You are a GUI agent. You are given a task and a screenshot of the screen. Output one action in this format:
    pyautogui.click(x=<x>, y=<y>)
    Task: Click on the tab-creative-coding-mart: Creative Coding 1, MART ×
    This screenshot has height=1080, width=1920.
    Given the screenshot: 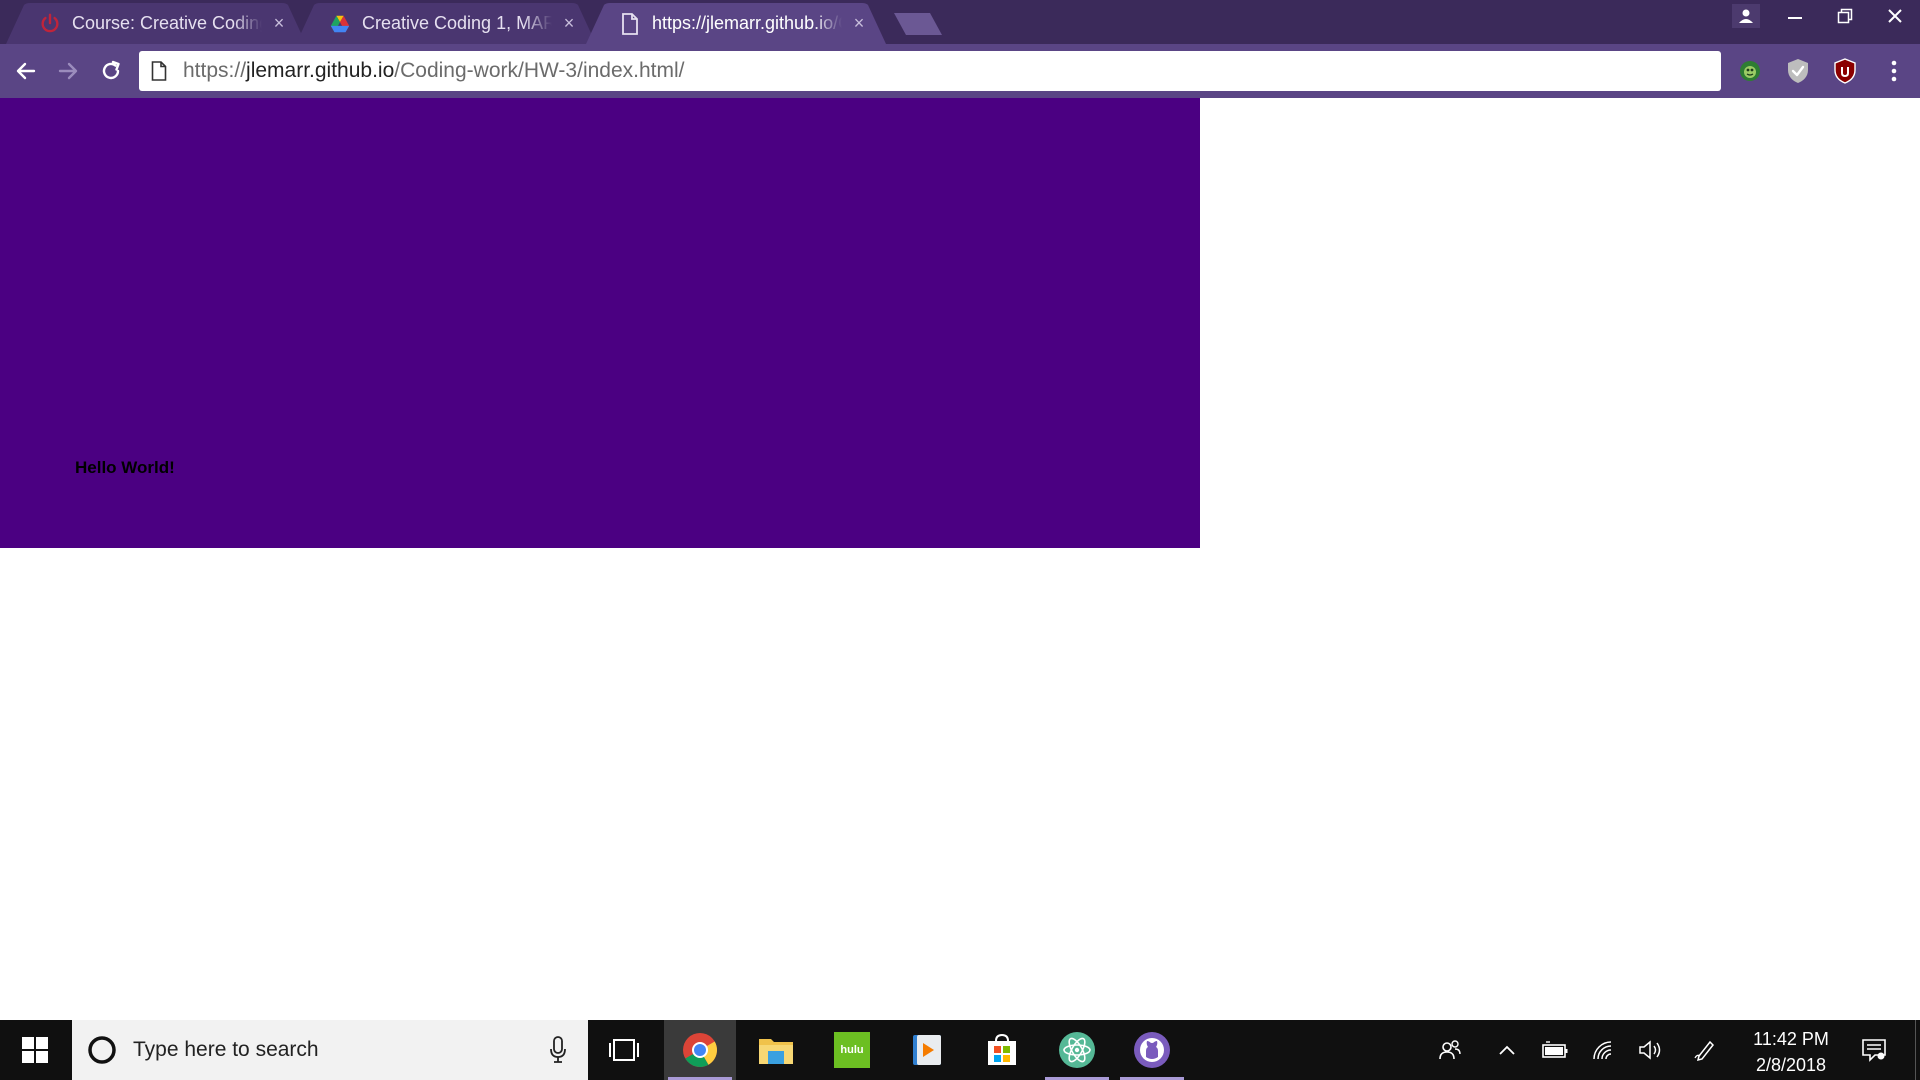 What is the action you would take?
    pyautogui.click(x=446, y=23)
    